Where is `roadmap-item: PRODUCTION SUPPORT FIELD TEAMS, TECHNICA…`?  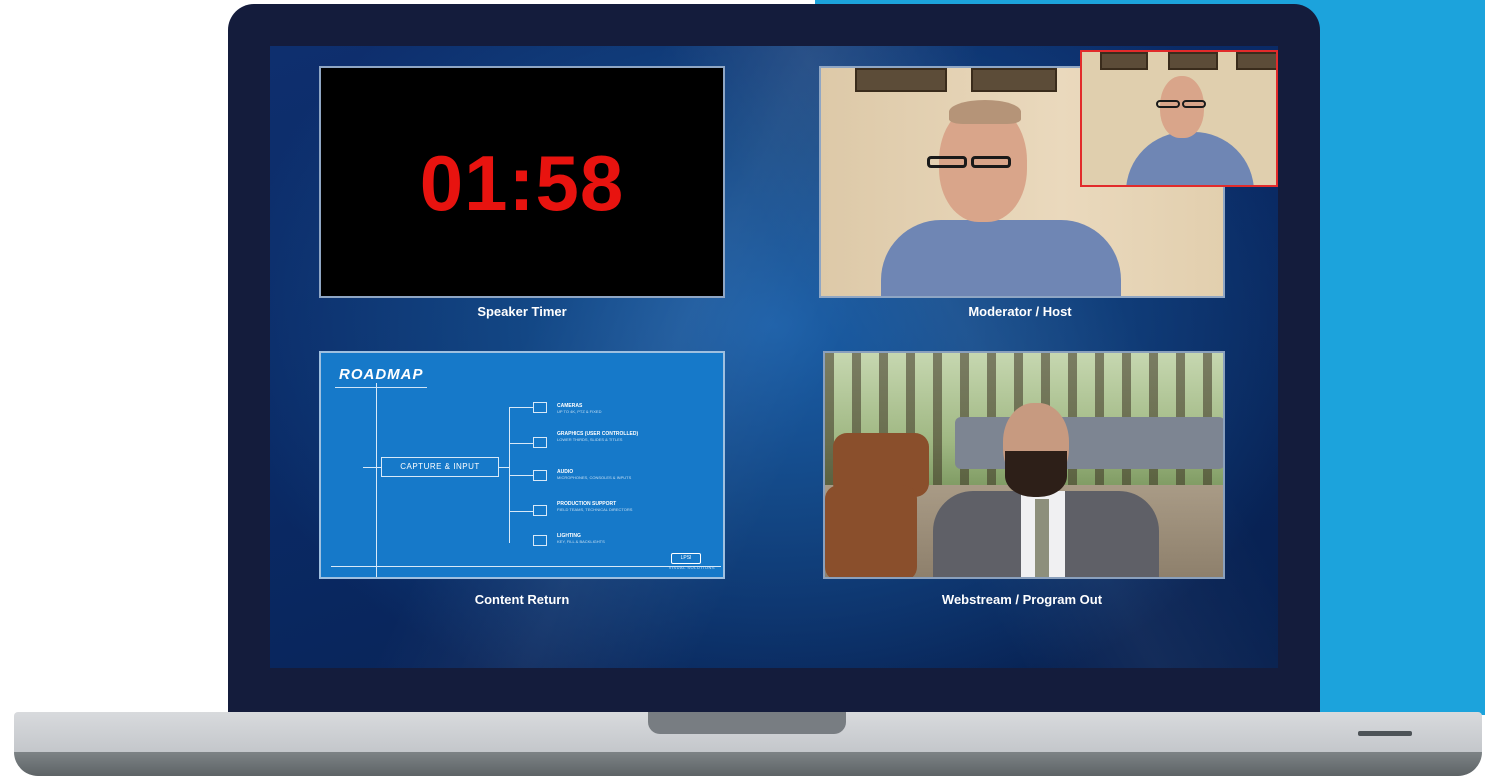 roadmap-item: PRODUCTION SUPPORT FIELD TEAMS, TECHNICA… is located at coordinates (595, 506).